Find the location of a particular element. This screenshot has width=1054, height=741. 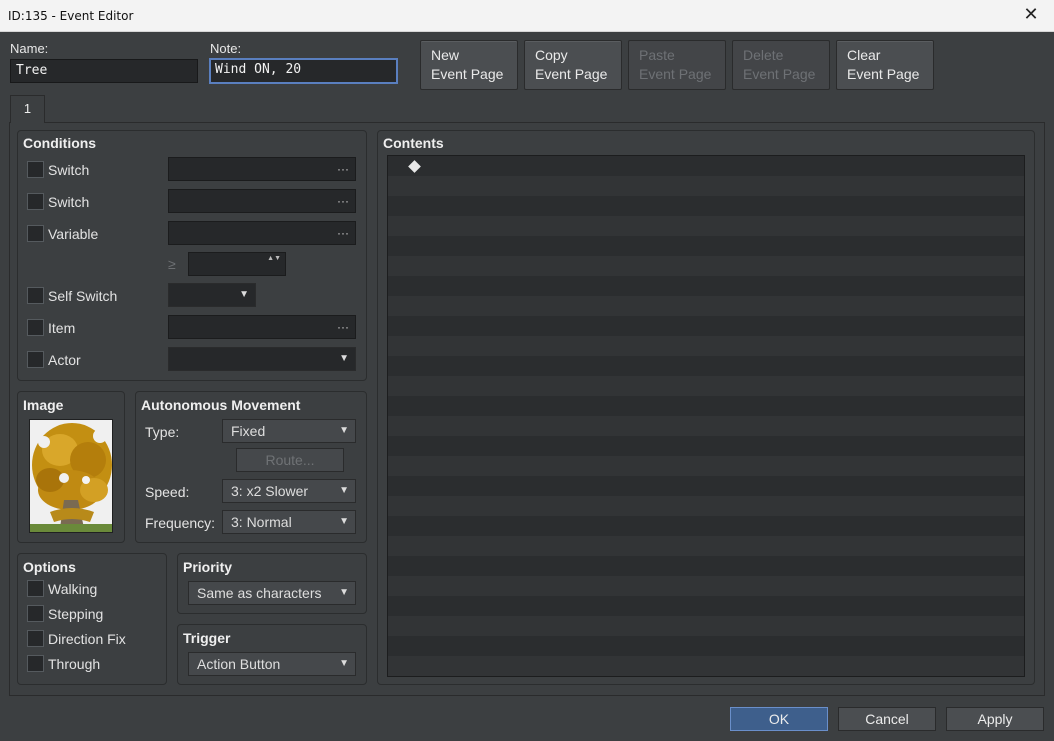

stepping-label: Stepping is located at coordinates (76, 614).